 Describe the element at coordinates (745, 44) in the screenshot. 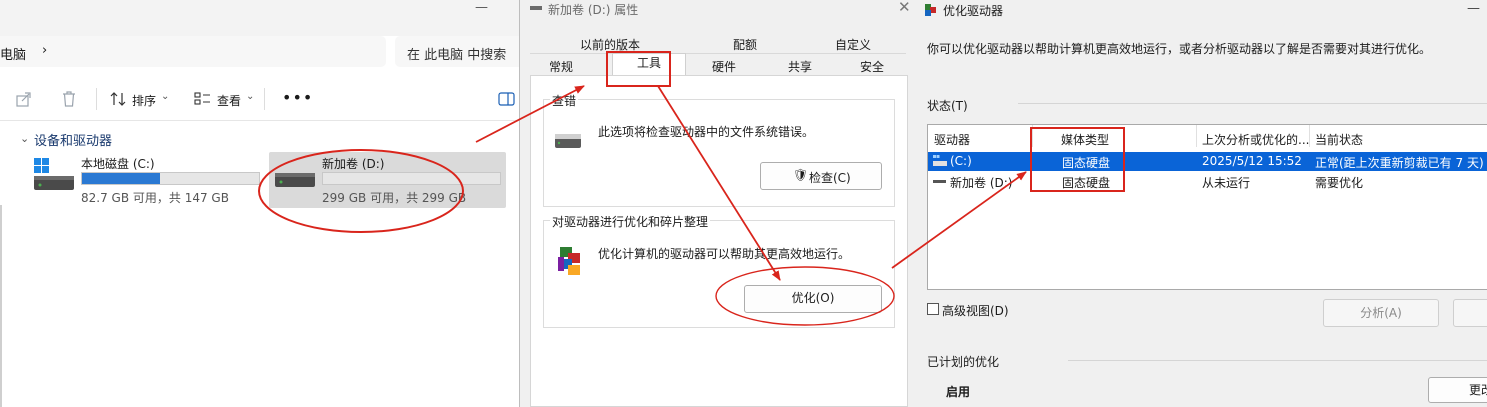

I see `tab-quota: 配额` at that location.